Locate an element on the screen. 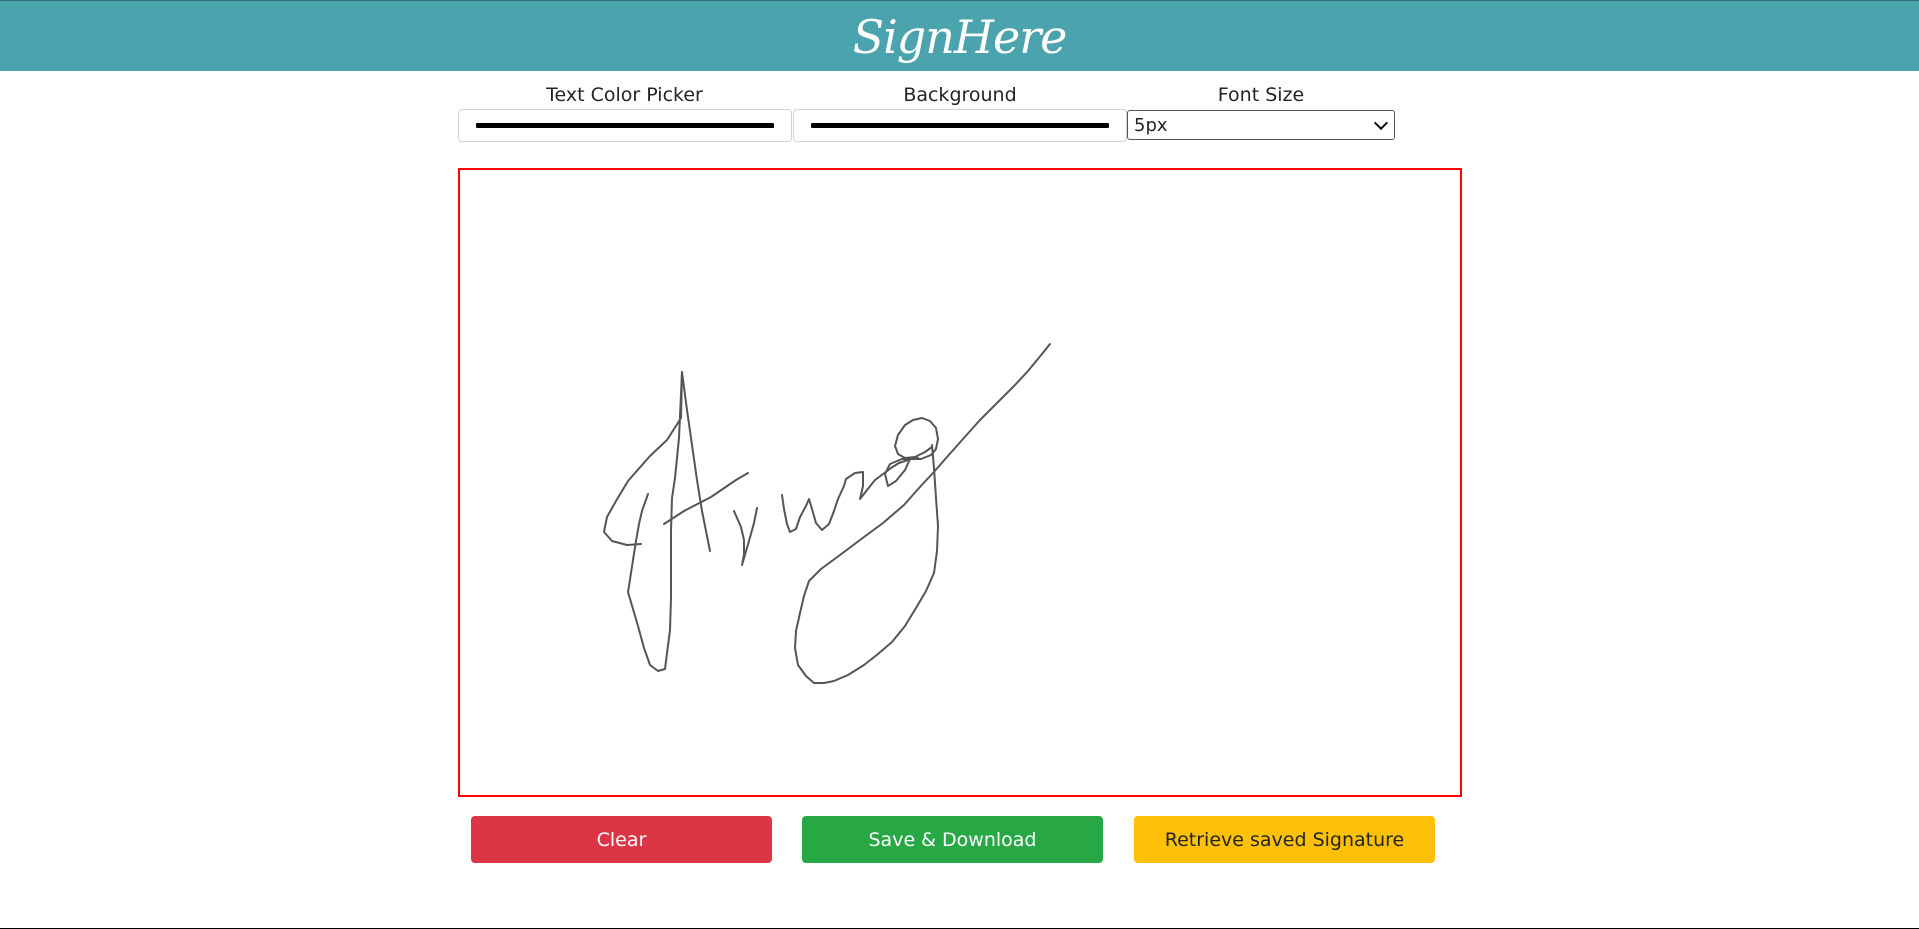  text-color-picker is located at coordinates (625, 125).